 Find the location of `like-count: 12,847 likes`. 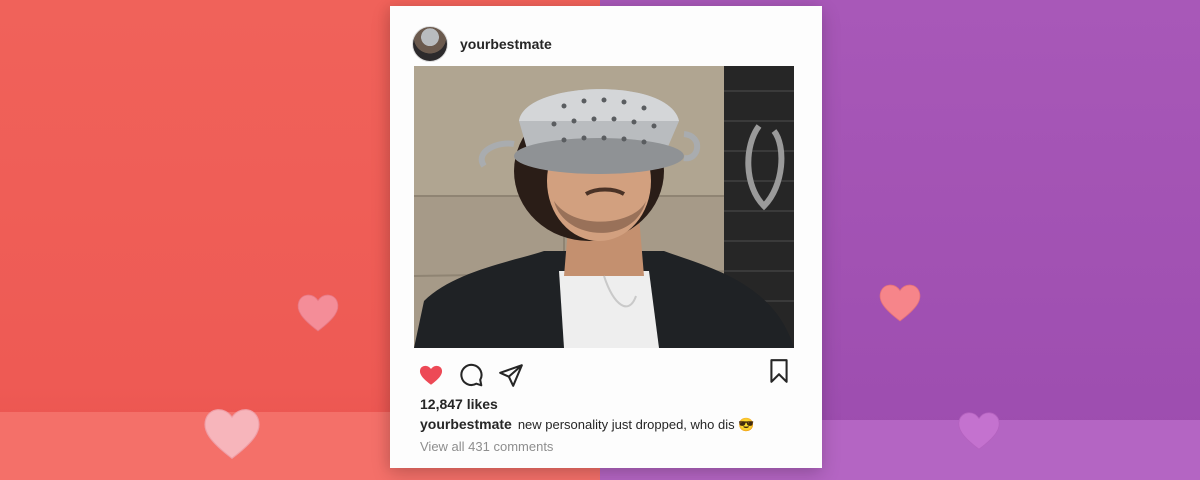

like-count: 12,847 likes is located at coordinates (459, 404).